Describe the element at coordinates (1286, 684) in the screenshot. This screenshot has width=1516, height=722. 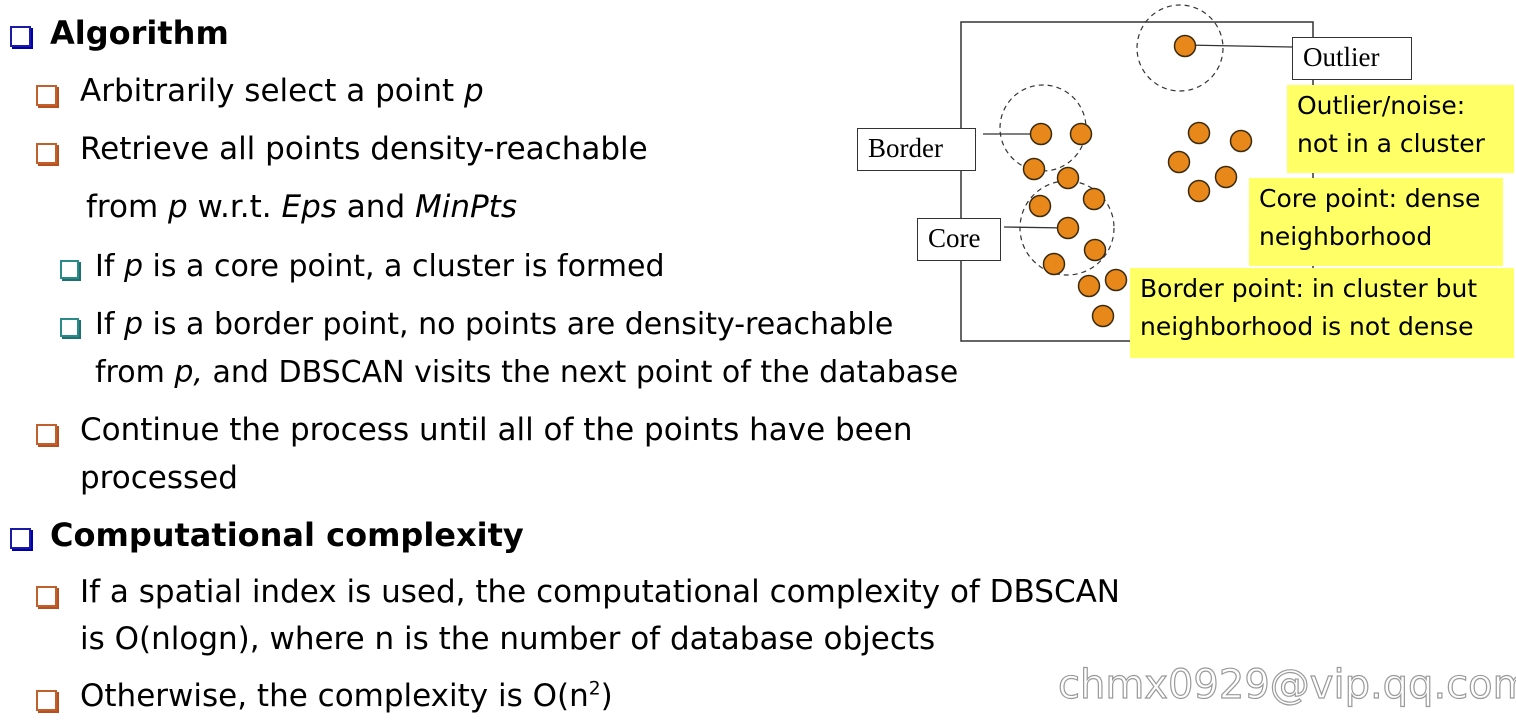
I see `watermark: chmx0929@vip.qq.com` at that location.